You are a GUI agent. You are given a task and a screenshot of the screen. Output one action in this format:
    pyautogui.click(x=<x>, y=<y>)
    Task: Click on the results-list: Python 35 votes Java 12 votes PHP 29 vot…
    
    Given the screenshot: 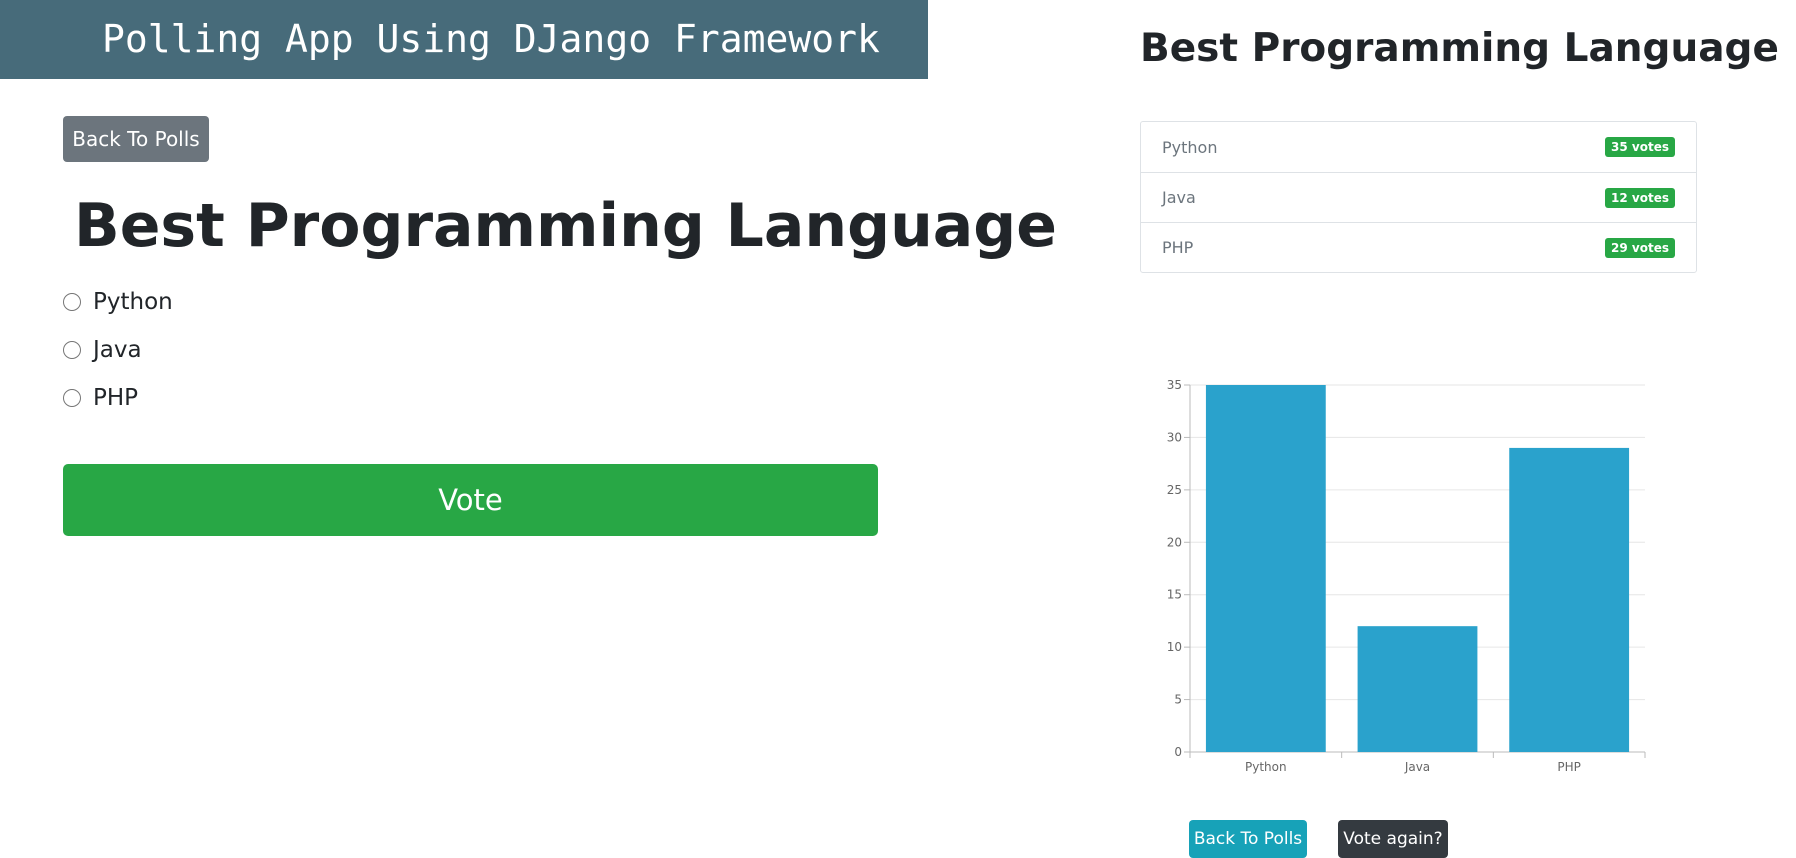 What is the action you would take?
    pyautogui.click(x=1418, y=197)
    